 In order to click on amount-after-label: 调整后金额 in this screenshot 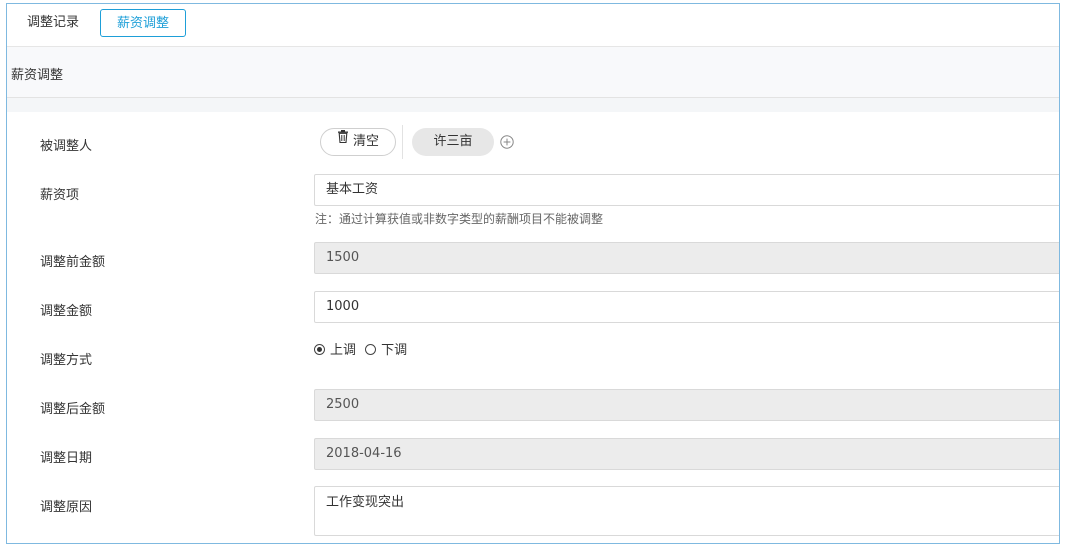, I will do `click(73, 409)`.